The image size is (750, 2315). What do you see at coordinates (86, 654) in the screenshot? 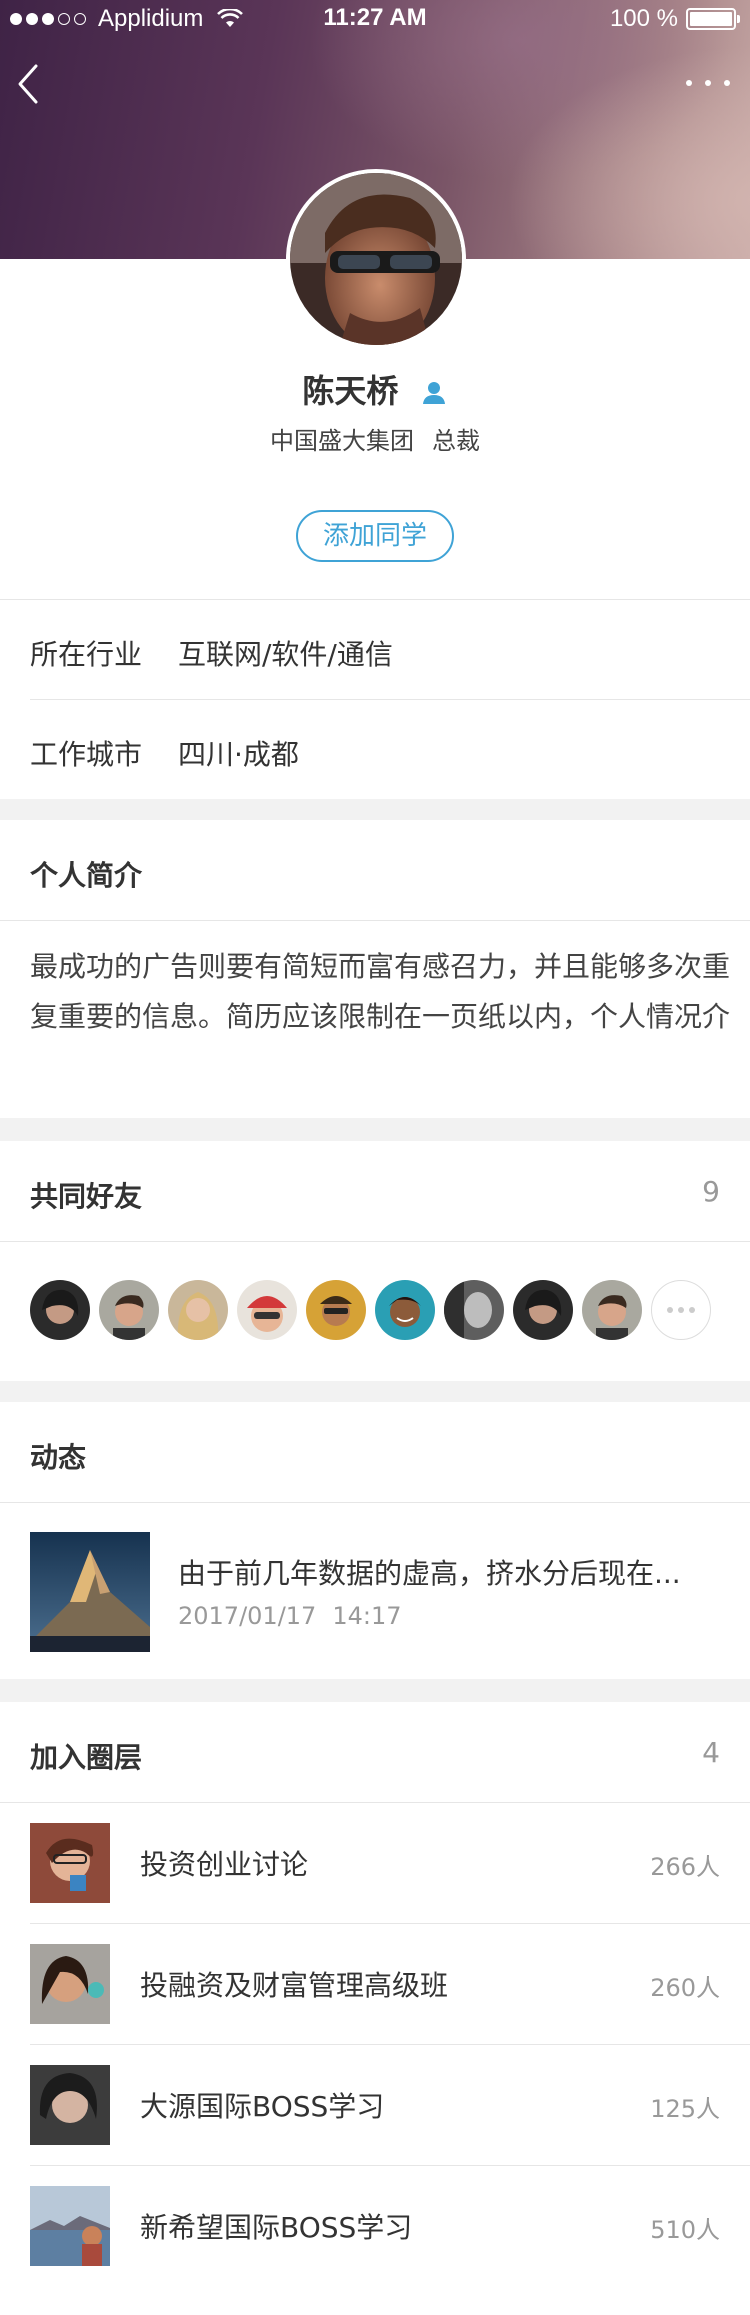
I see `industry-label: 所在行业` at bounding box center [86, 654].